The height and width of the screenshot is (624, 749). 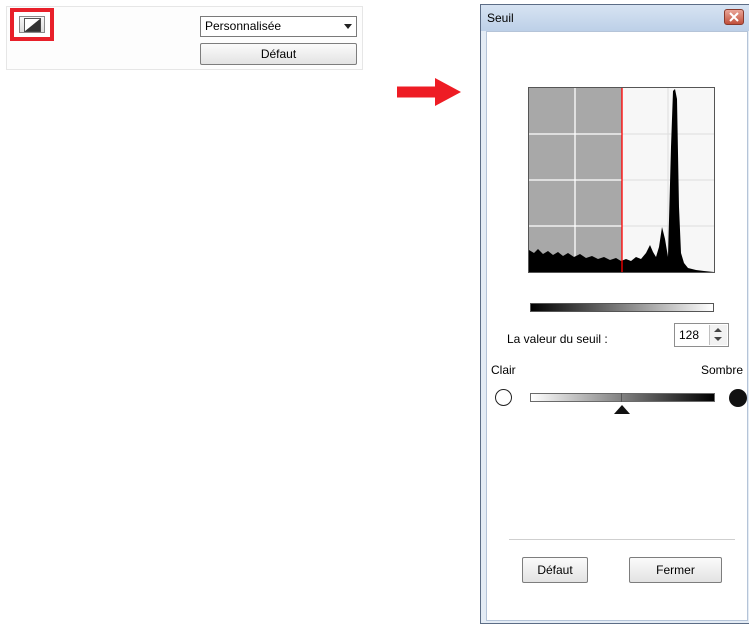 What do you see at coordinates (557, 339) in the screenshot?
I see `threshold-value-label: La valeur du seuil :` at bounding box center [557, 339].